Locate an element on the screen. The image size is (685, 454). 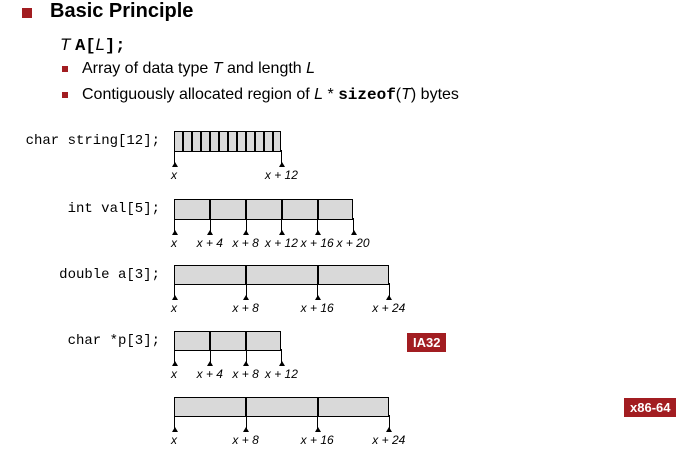
architecture-tag: IA32 is located at coordinates (427, 342).